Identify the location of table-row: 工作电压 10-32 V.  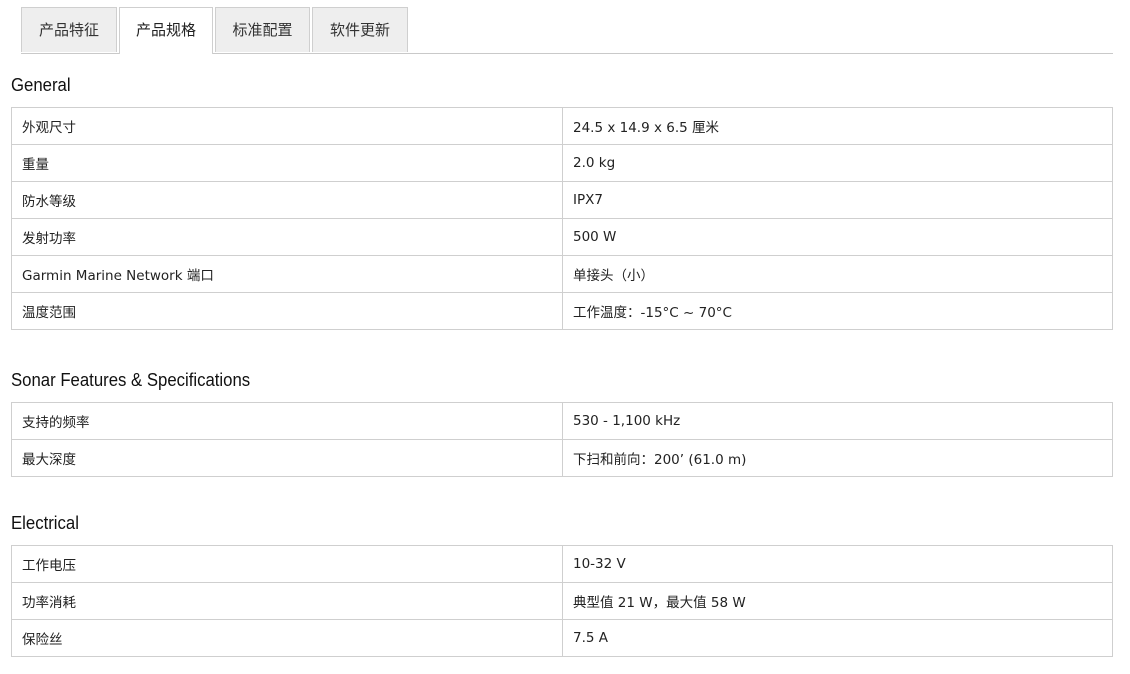
(562, 564).